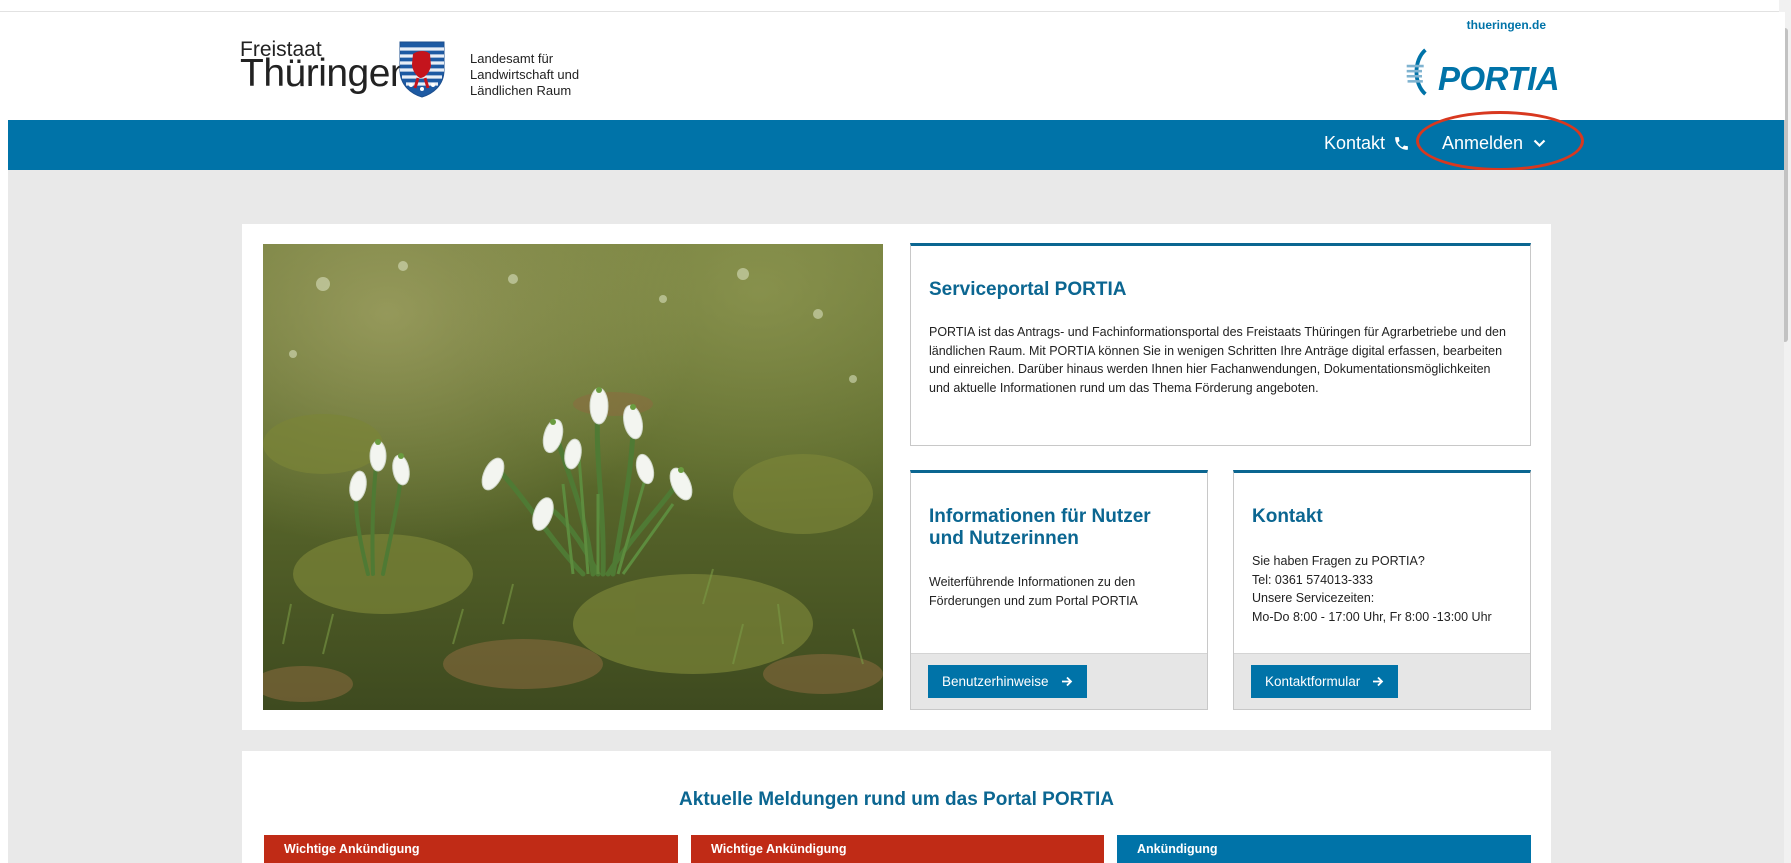 The image size is (1791, 863). What do you see at coordinates (995, 681) in the screenshot?
I see `benutzerhinweise-button-label: Benutzerhinweise` at bounding box center [995, 681].